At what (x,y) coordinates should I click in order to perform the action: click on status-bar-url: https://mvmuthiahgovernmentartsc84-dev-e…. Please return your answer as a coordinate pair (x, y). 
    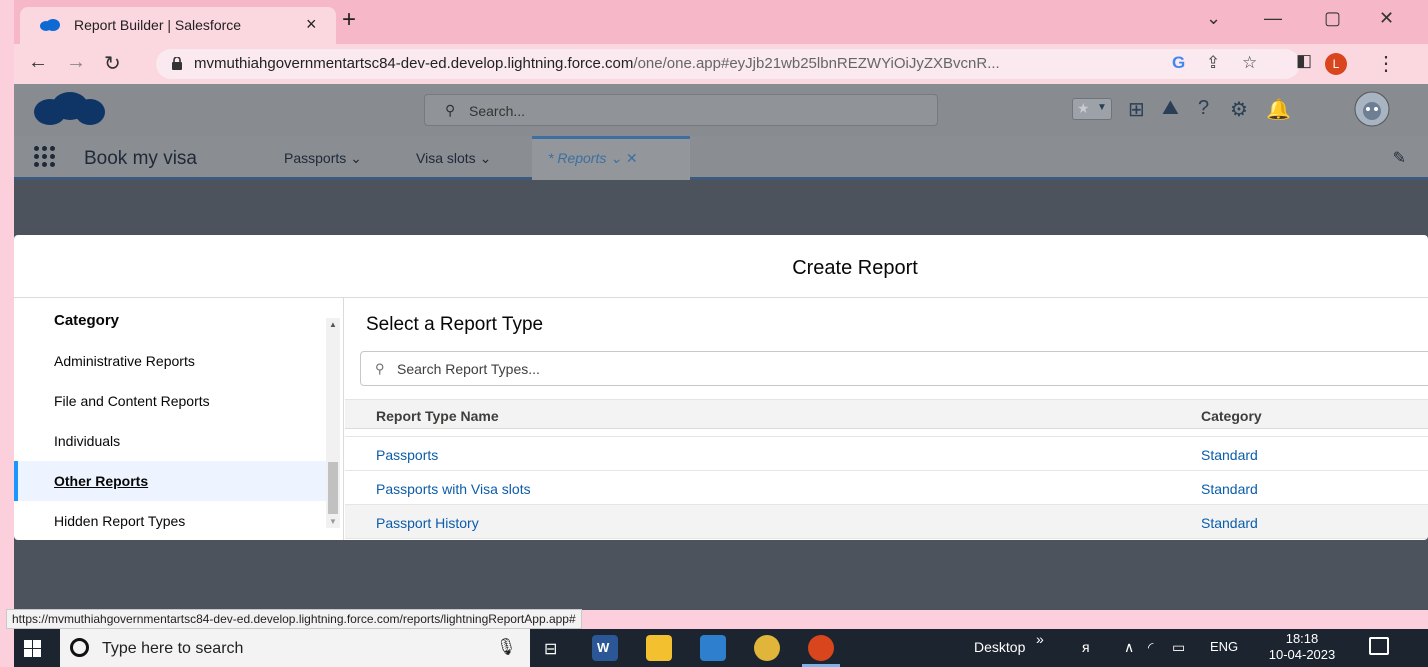
    Looking at the image, I should click on (294, 619).